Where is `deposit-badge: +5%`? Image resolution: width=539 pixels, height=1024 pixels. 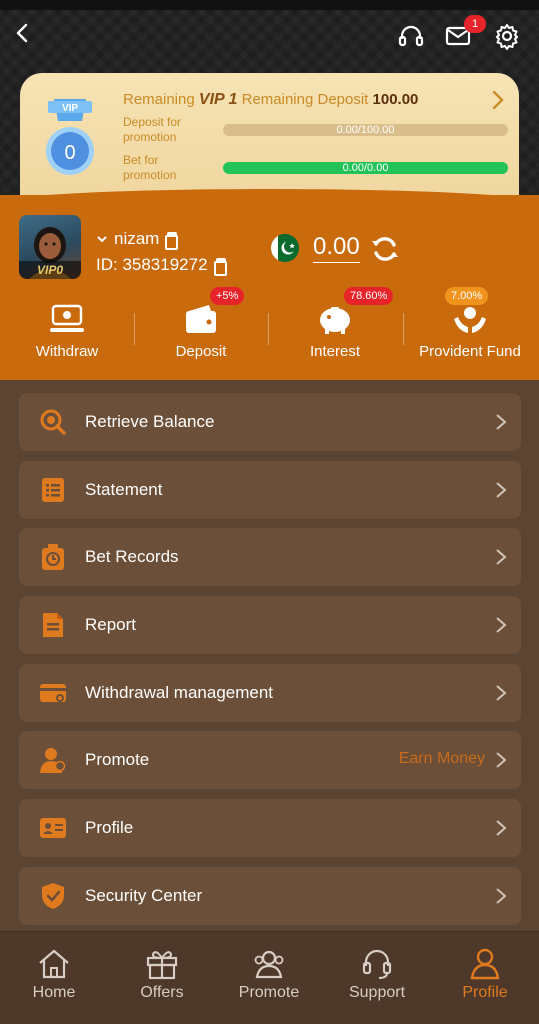 deposit-badge: +5% is located at coordinates (227, 296).